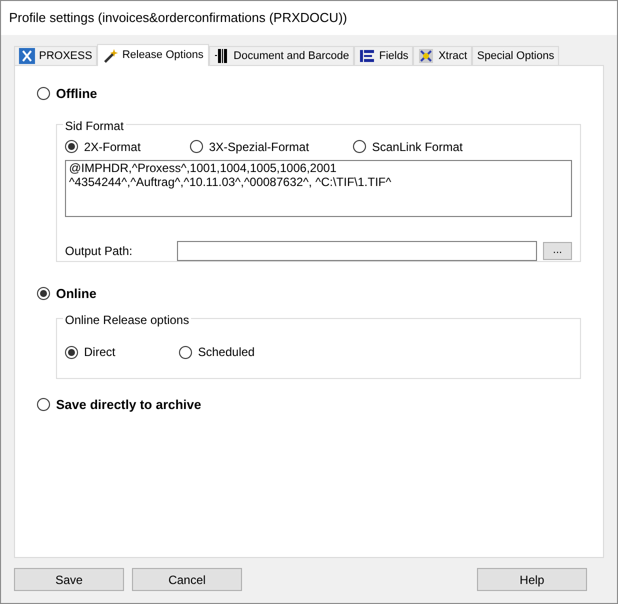 This screenshot has width=618, height=604. I want to click on tab: Special Options, so click(516, 55).